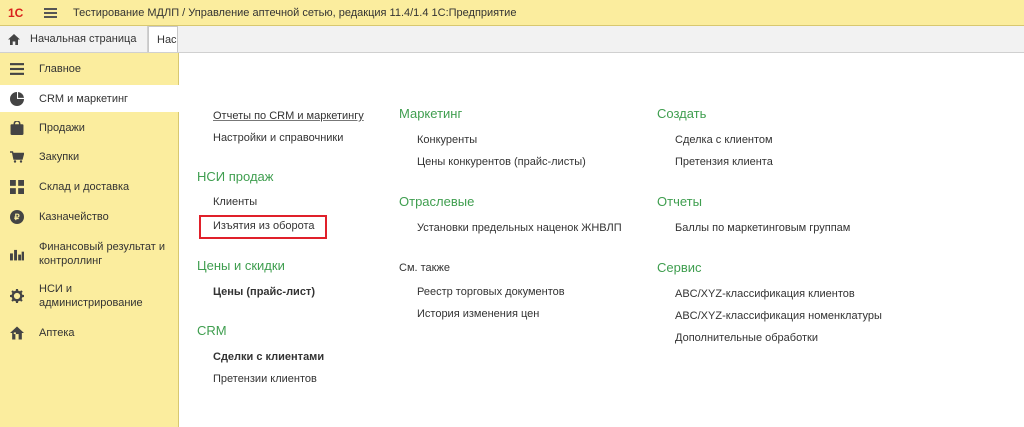 This screenshot has height=427, width=1024. What do you see at coordinates (16, 12) in the screenshot?
I see `app-logo-1c-icon: 1С` at bounding box center [16, 12].